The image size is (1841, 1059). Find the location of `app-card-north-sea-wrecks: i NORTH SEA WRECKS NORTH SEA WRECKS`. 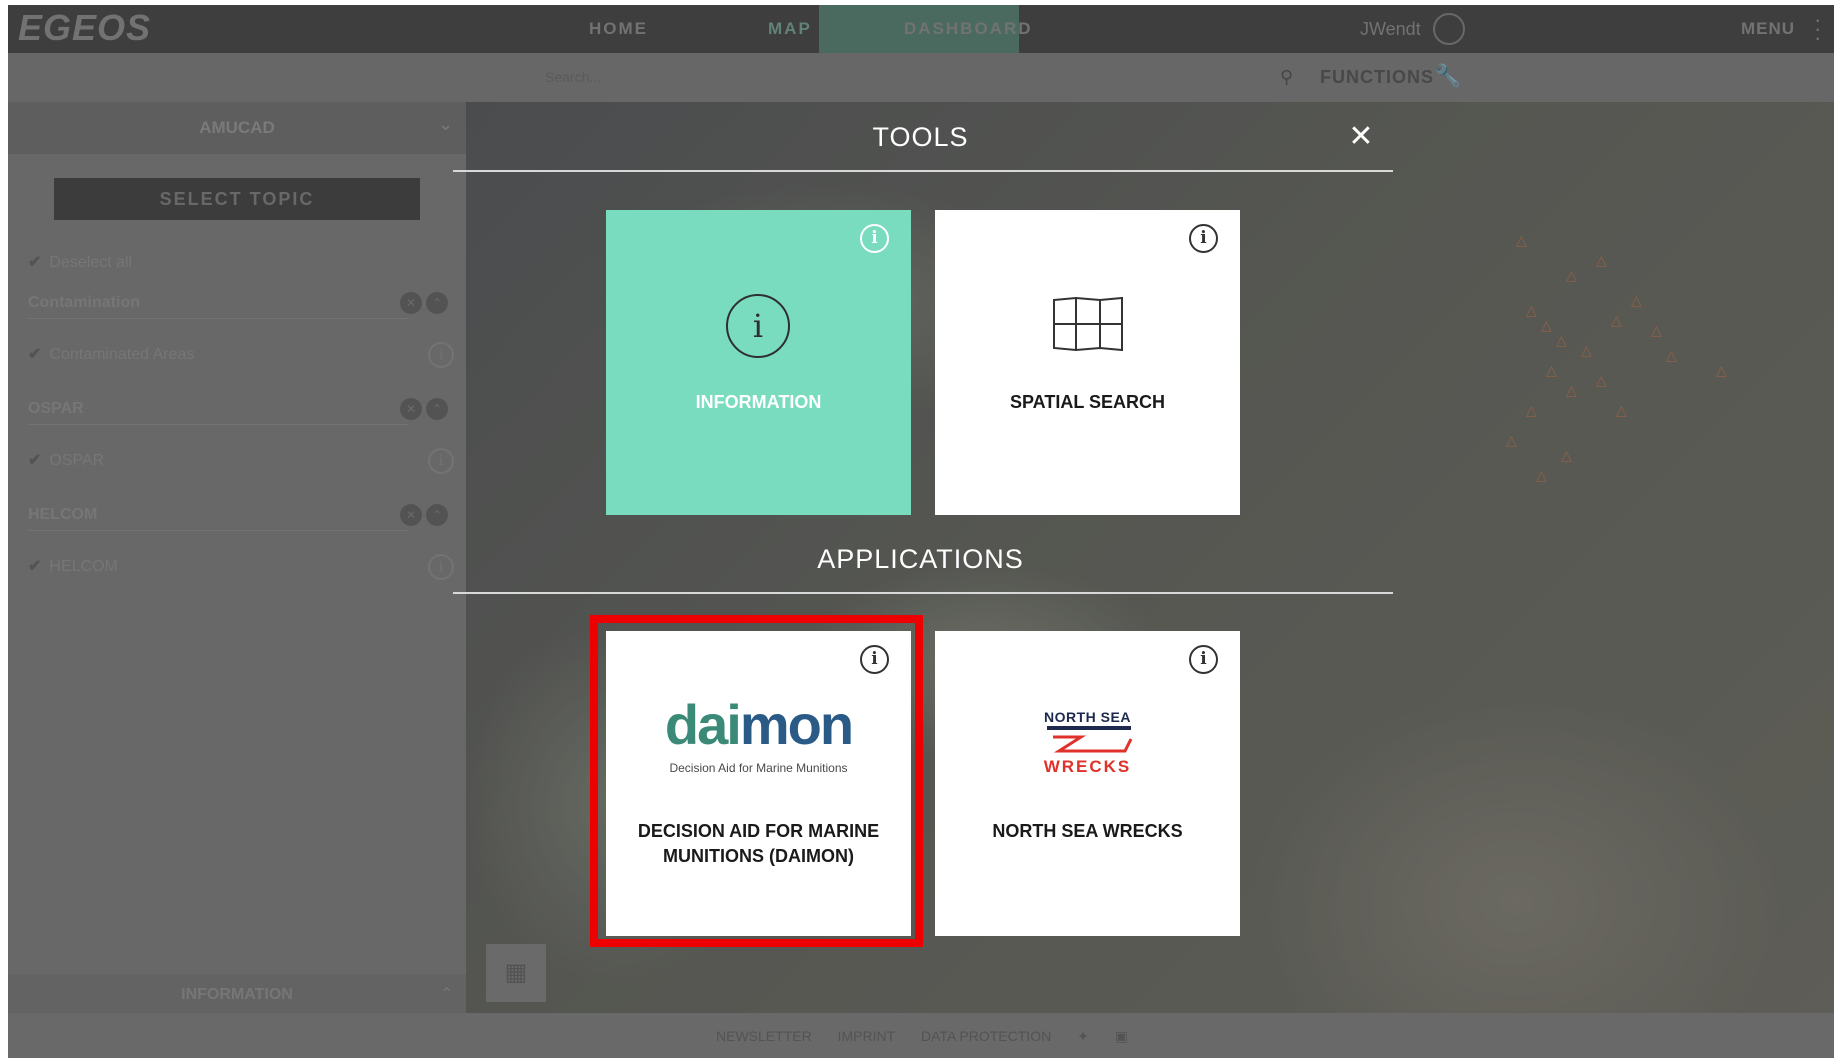

app-card-north-sea-wrecks: i NORTH SEA WRECKS NORTH SEA WRECKS is located at coordinates (1087, 783).